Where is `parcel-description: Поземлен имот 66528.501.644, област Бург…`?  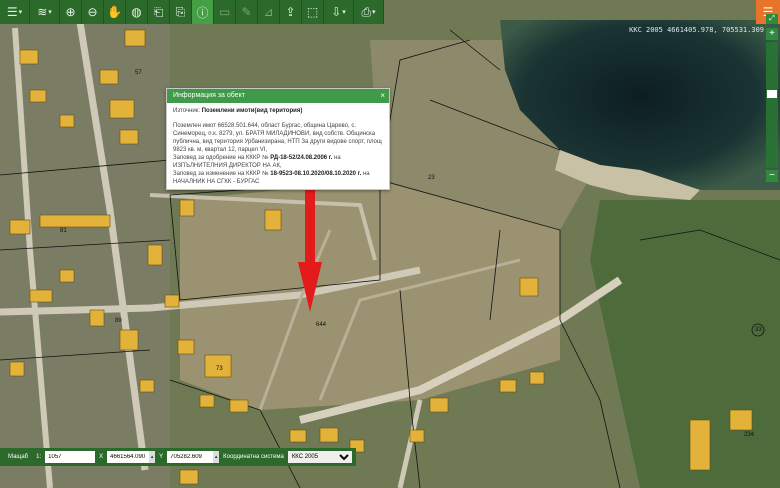 parcel-description: Поземлен имот 66528.501.644, област Бург… is located at coordinates (277, 138).